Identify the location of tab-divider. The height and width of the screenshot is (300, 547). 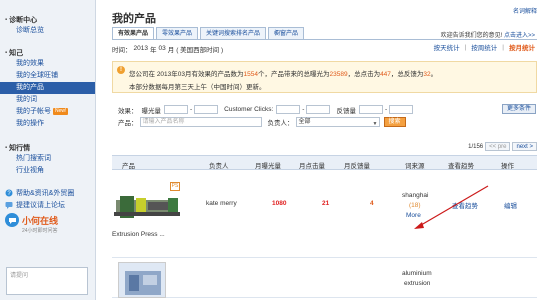
(324, 39).